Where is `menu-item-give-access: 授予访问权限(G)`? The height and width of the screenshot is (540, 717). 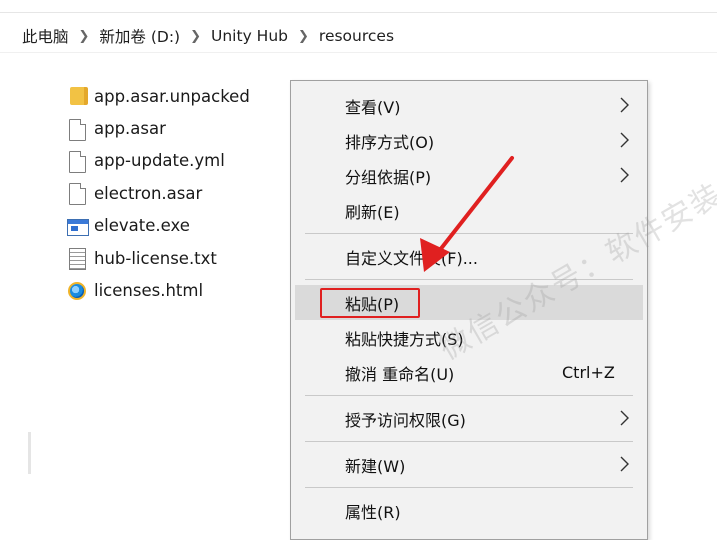
menu-item-give-access: 授予访问权限(G) is located at coordinates (469, 418).